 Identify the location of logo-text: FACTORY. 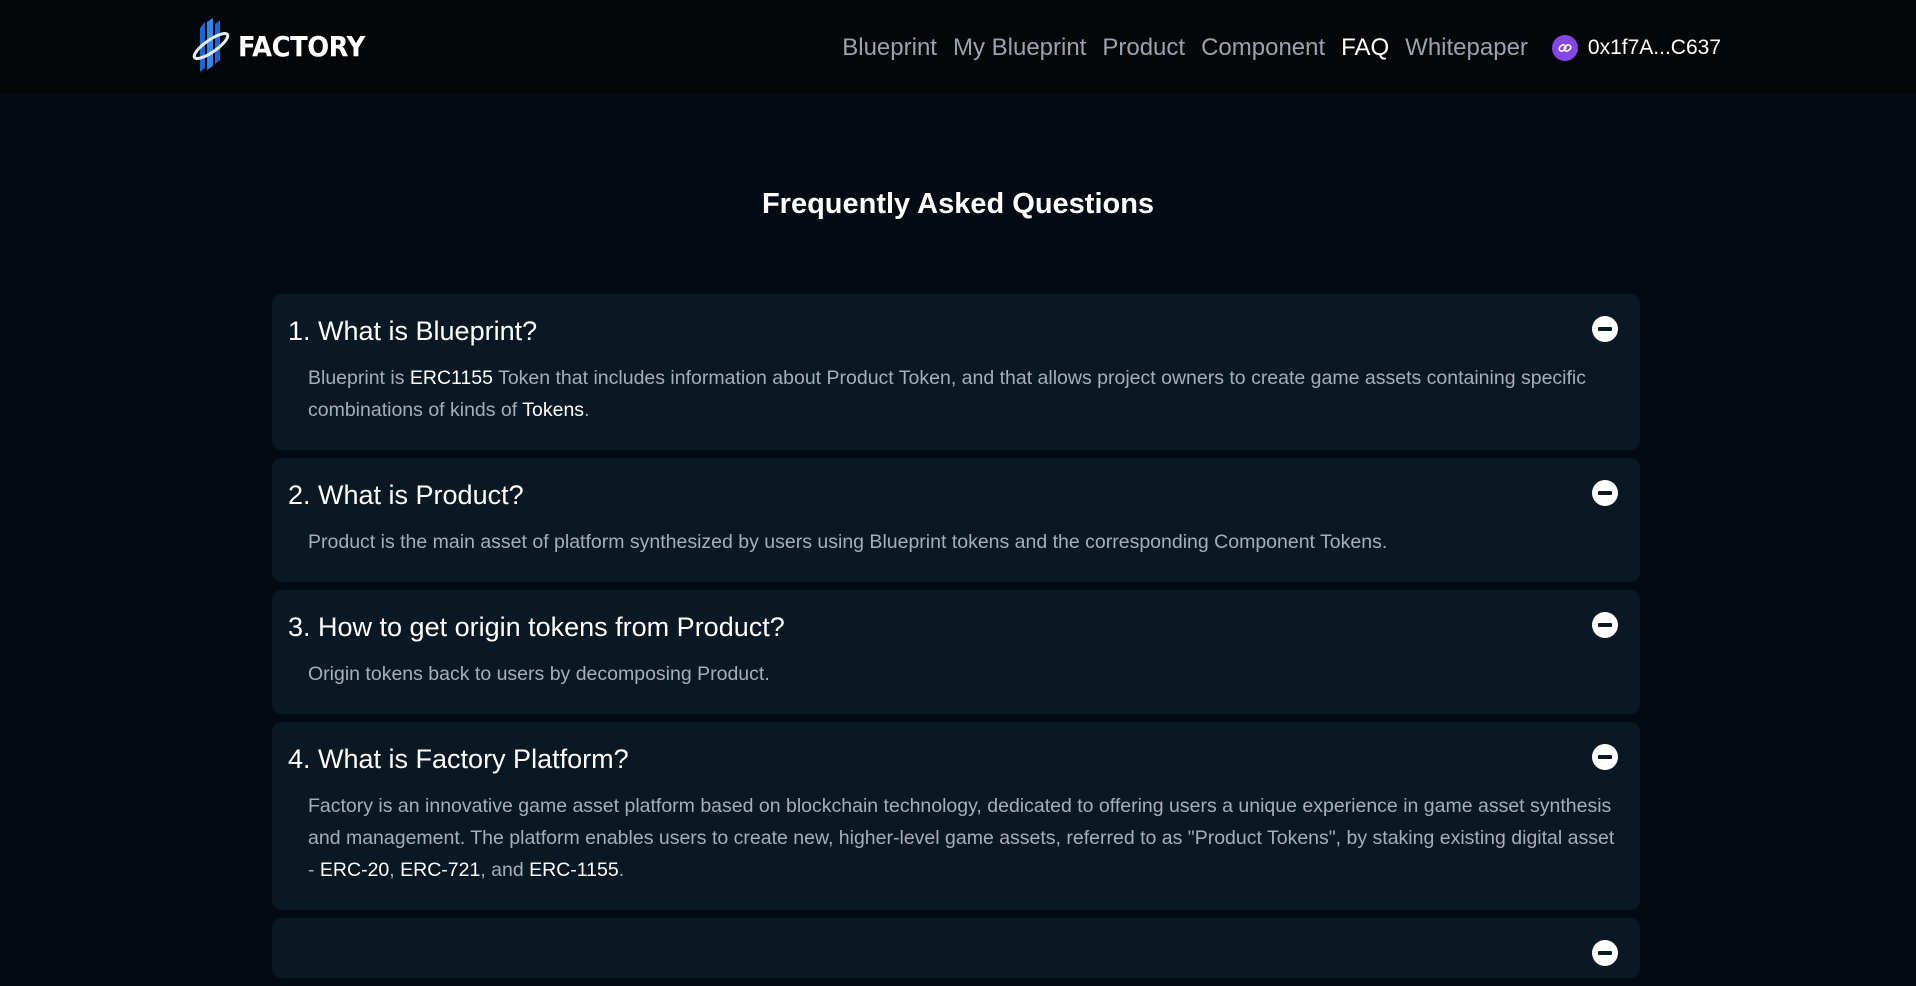
(301, 46).